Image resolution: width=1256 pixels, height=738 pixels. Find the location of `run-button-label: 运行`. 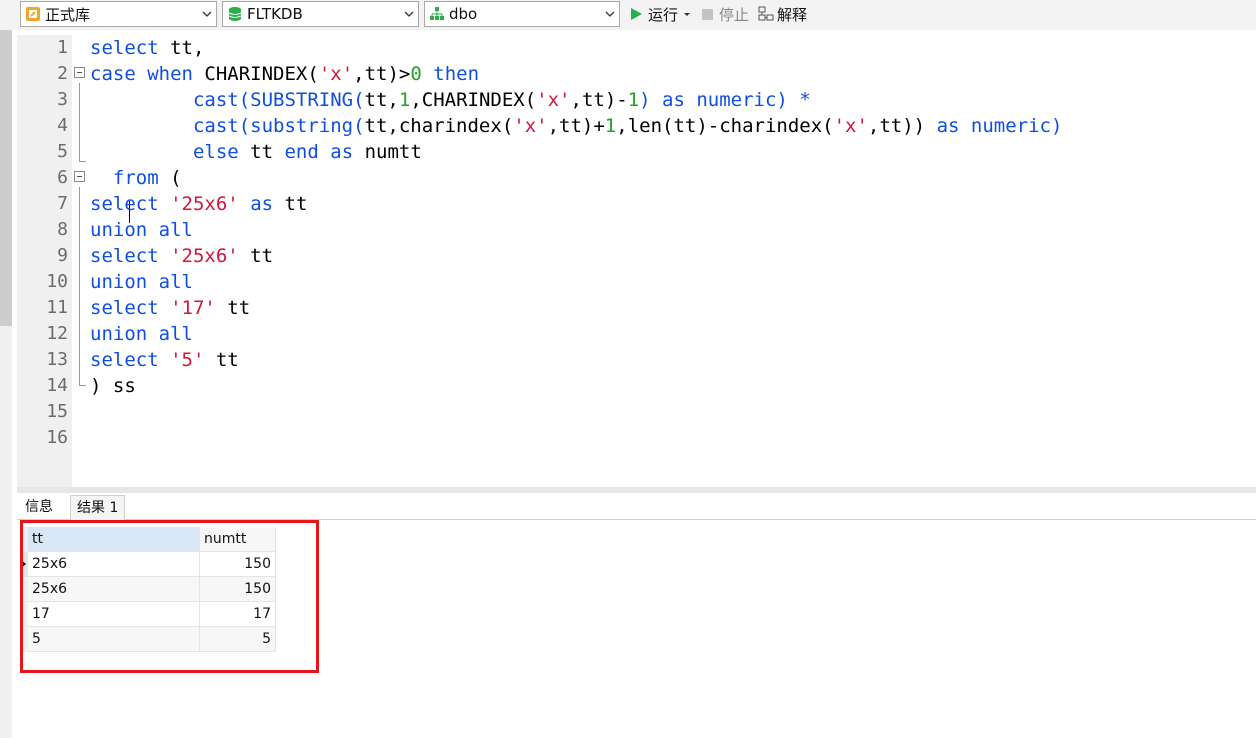

run-button-label: 运行 is located at coordinates (663, 14).